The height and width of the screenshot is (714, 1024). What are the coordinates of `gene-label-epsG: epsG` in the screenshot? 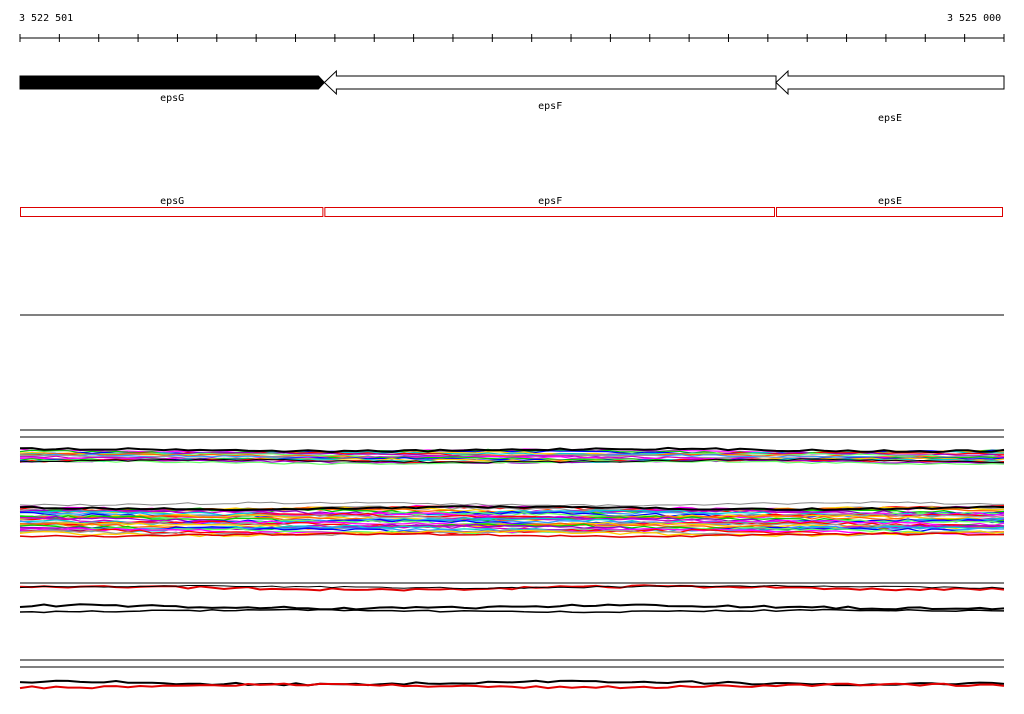 It's located at (172, 98).